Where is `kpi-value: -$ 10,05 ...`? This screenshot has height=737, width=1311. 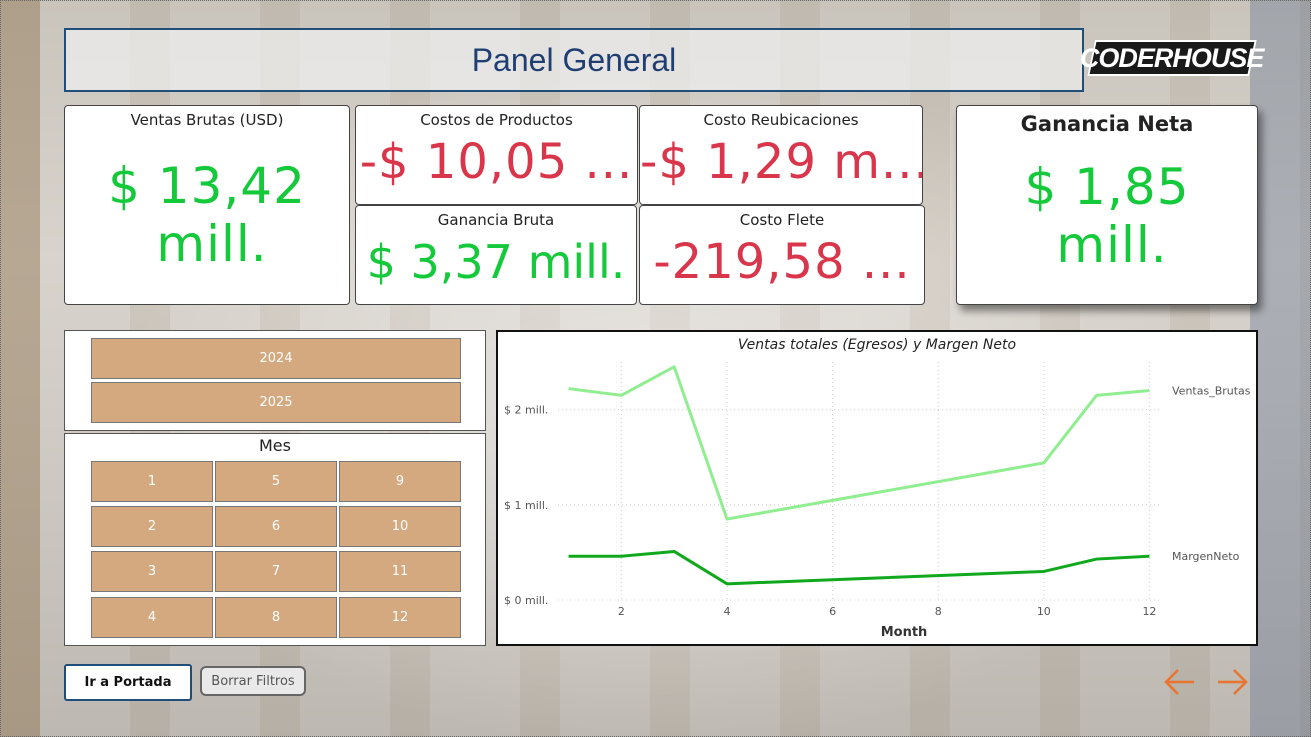 kpi-value: -$ 10,05 ... is located at coordinates (496, 162).